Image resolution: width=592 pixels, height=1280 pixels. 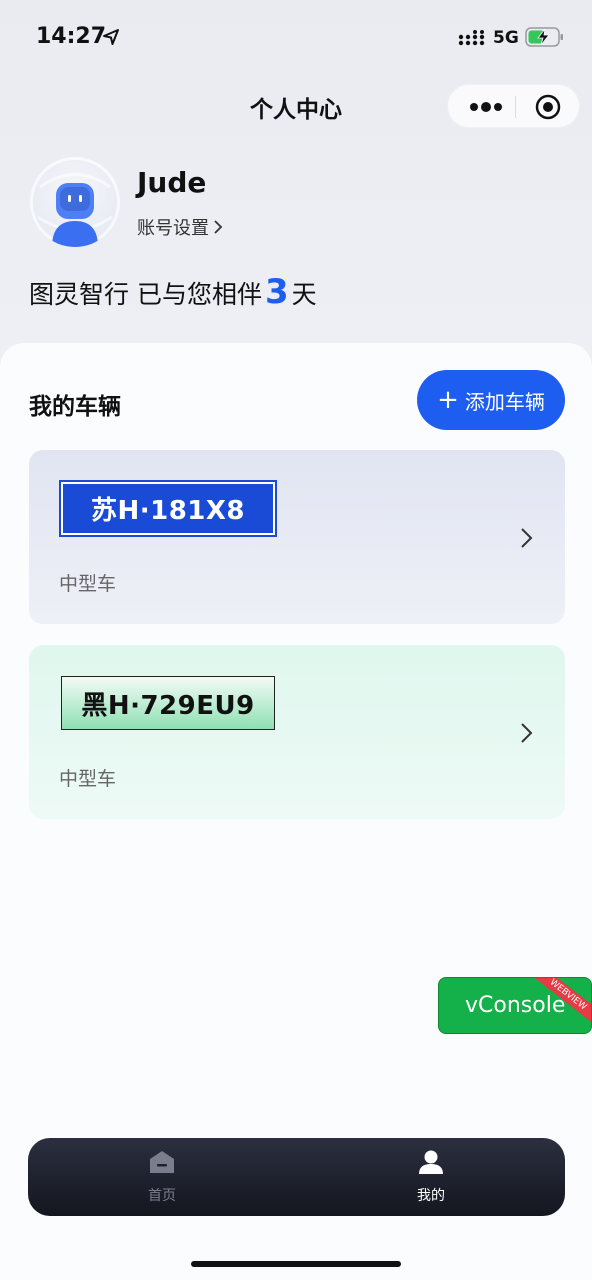 I want to click on miniprogram-capsule, so click(x=513, y=106).